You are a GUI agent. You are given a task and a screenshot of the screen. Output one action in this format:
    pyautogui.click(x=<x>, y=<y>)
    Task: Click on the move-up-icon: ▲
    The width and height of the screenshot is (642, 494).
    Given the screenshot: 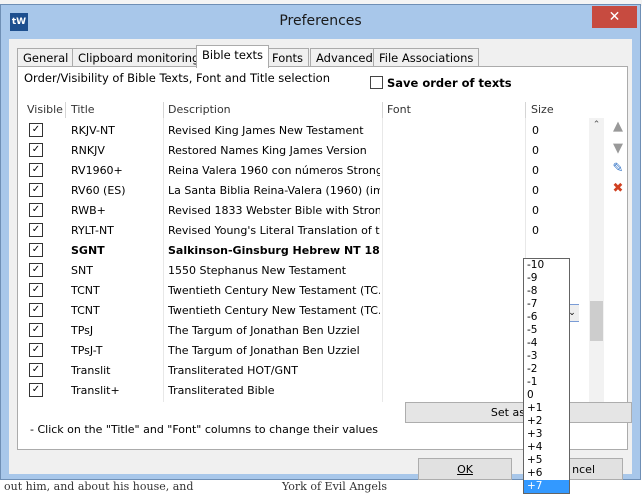 What is the action you would take?
    pyautogui.click(x=618, y=128)
    